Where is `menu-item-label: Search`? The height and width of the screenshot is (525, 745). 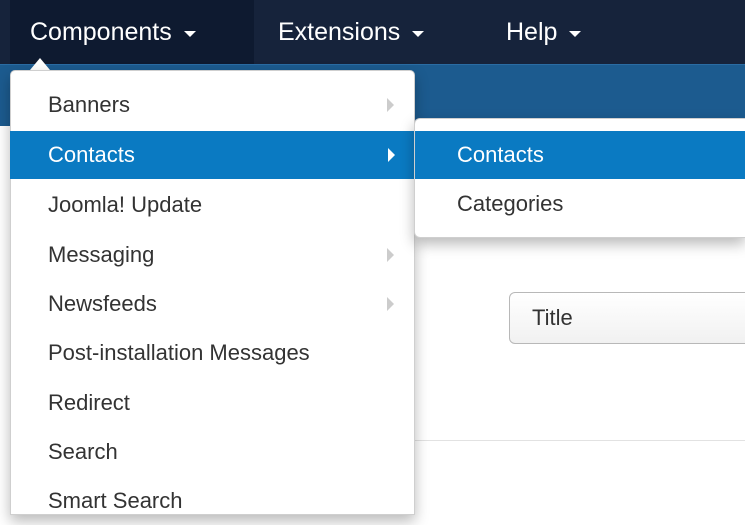
menu-item-label: Search is located at coordinates (83, 451).